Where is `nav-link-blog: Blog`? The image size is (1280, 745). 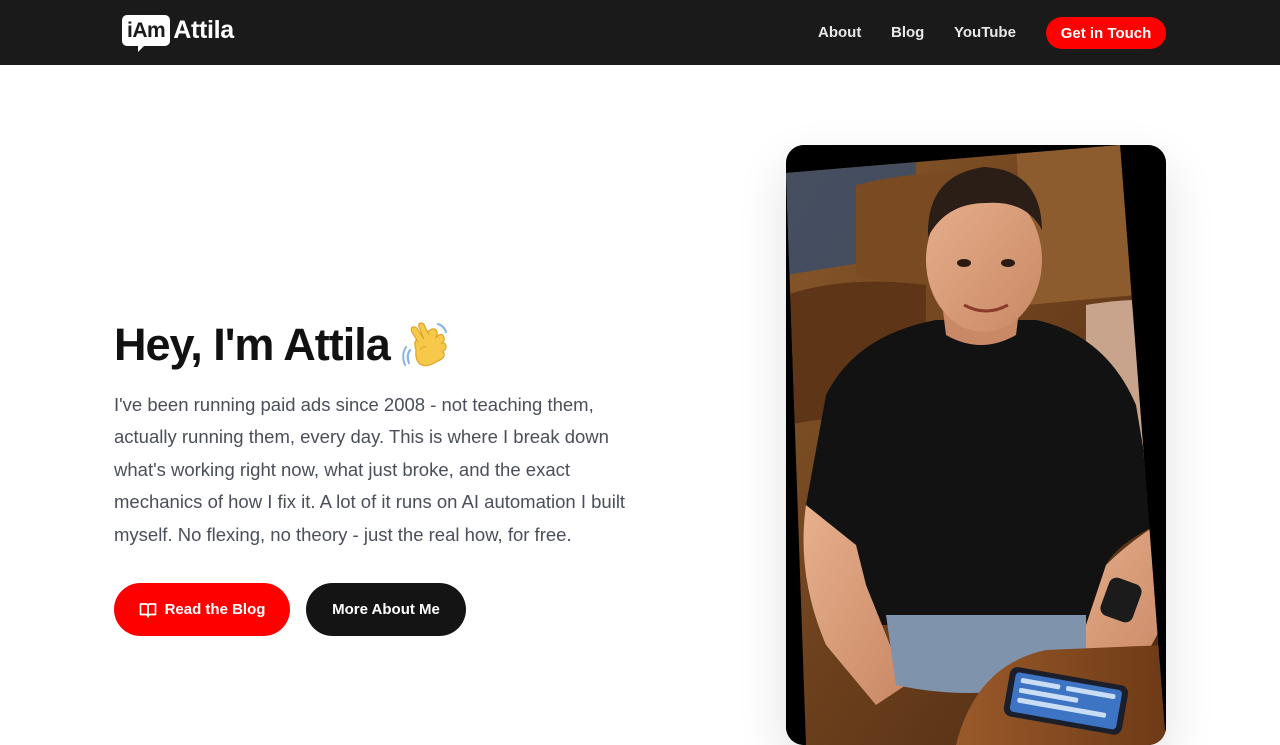
nav-link-blog: Blog is located at coordinates (907, 33).